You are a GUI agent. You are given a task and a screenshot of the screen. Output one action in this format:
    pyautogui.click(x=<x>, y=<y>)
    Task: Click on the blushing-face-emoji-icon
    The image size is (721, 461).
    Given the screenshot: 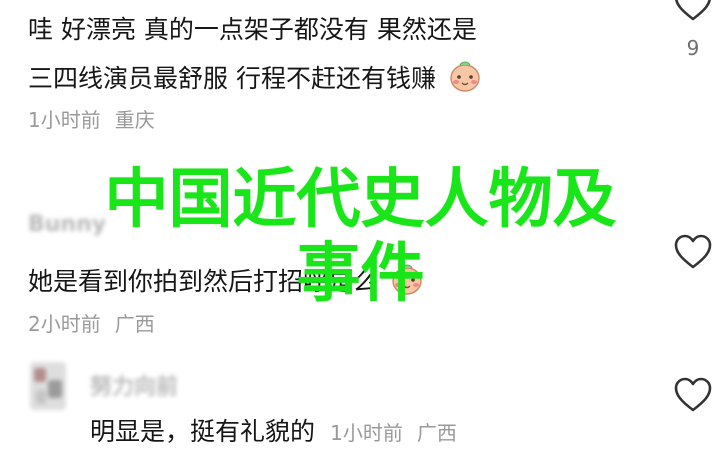 What is the action you would take?
    pyautogui.click(x=465, y=76)
    